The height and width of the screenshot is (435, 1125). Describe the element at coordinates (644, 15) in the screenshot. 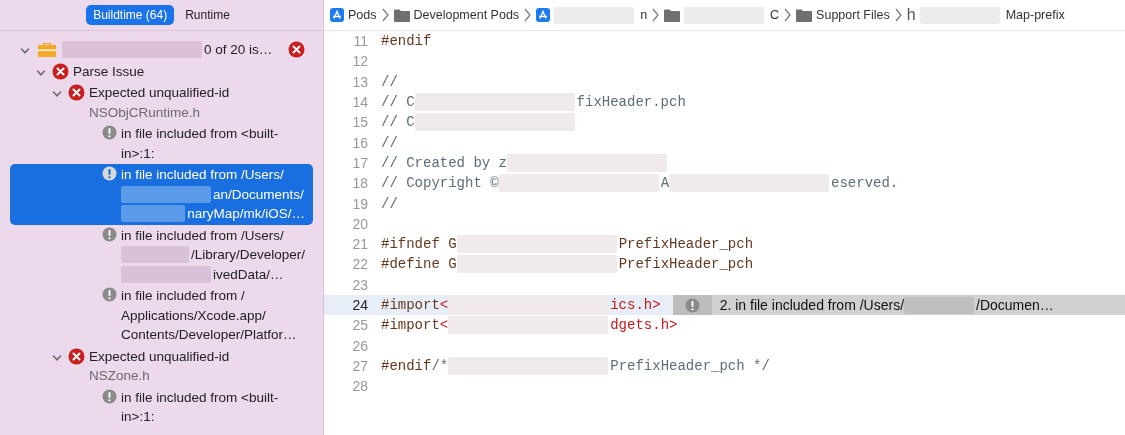

I see `breadcrumb-label: n` at that location.